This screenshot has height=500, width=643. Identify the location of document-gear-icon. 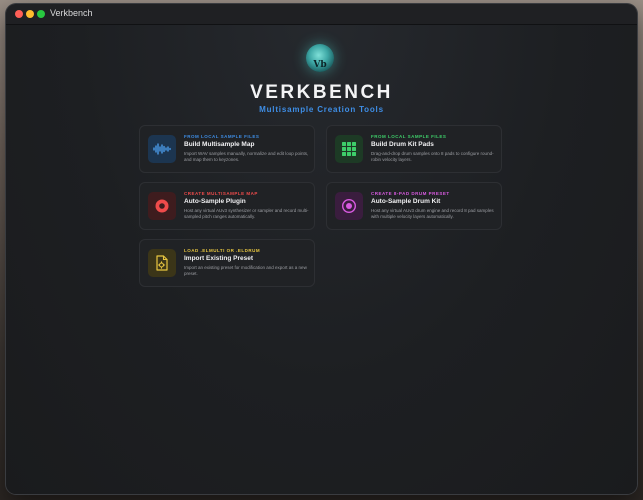
(162, 263).